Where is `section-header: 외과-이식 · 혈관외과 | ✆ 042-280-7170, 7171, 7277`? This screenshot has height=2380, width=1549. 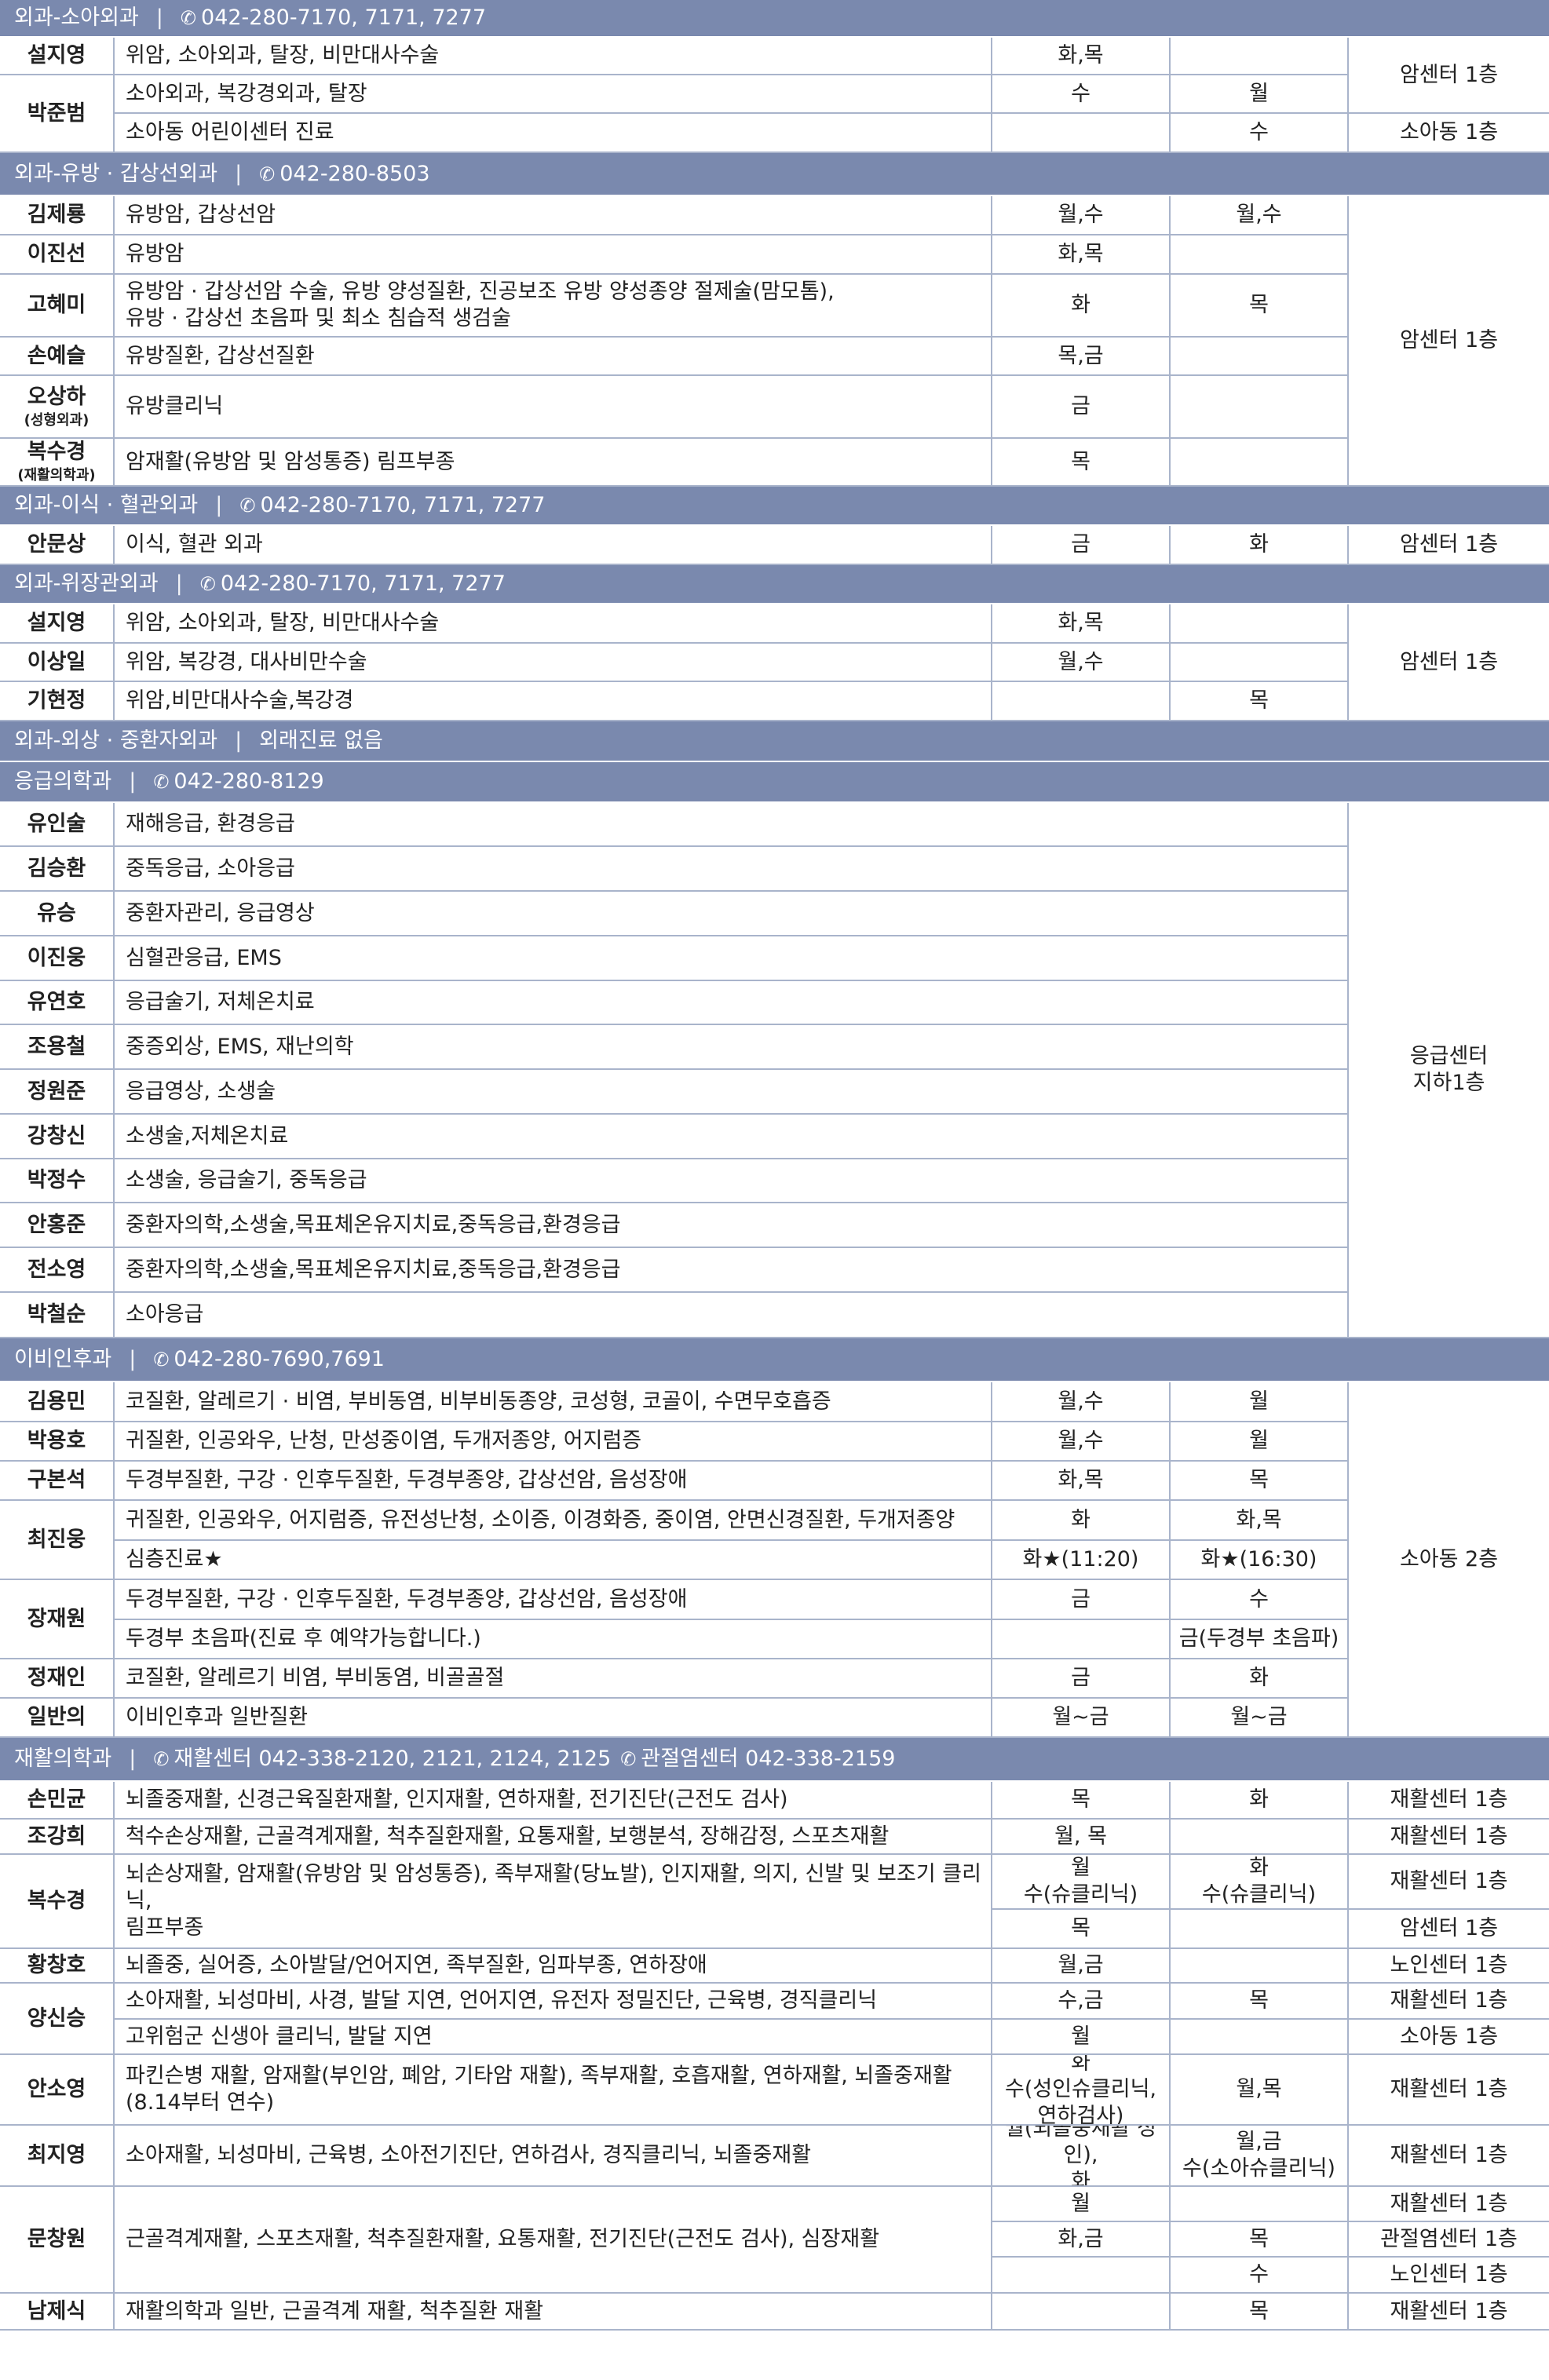 section-header: 외과-이식 · 혈관외과 | ✆ 042-280-7170, 7171, 7277 is located at coordinates (774, 506).